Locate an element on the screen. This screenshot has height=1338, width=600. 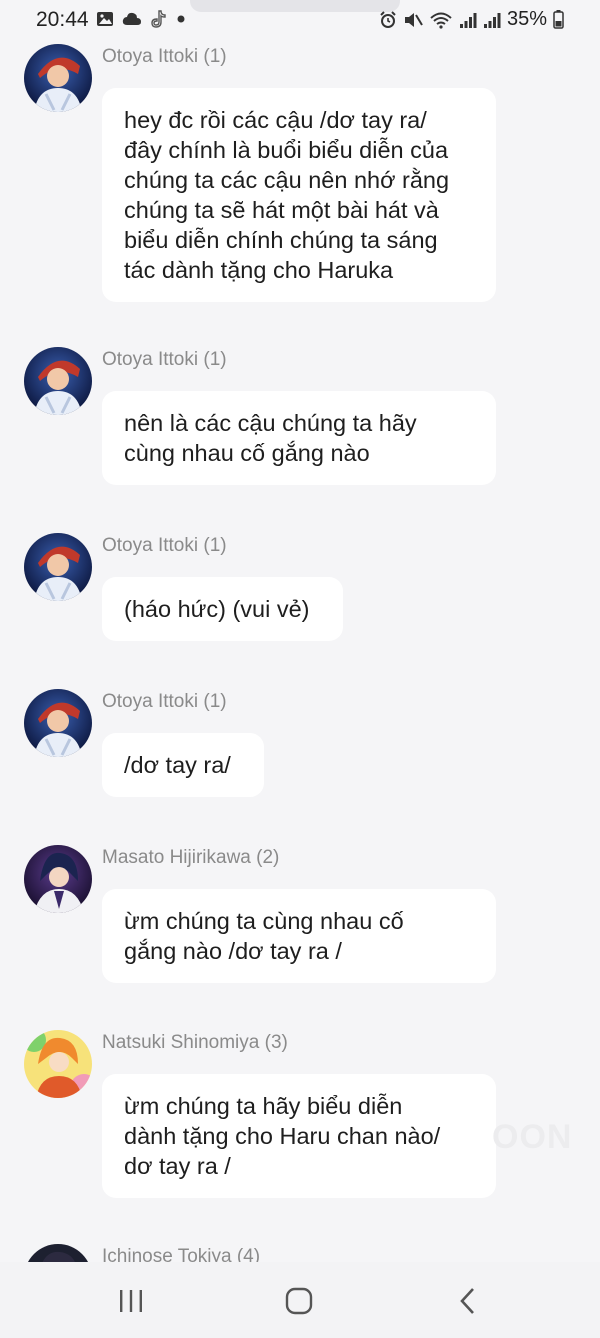
alarm-icon is located at coordinates (388, 19).